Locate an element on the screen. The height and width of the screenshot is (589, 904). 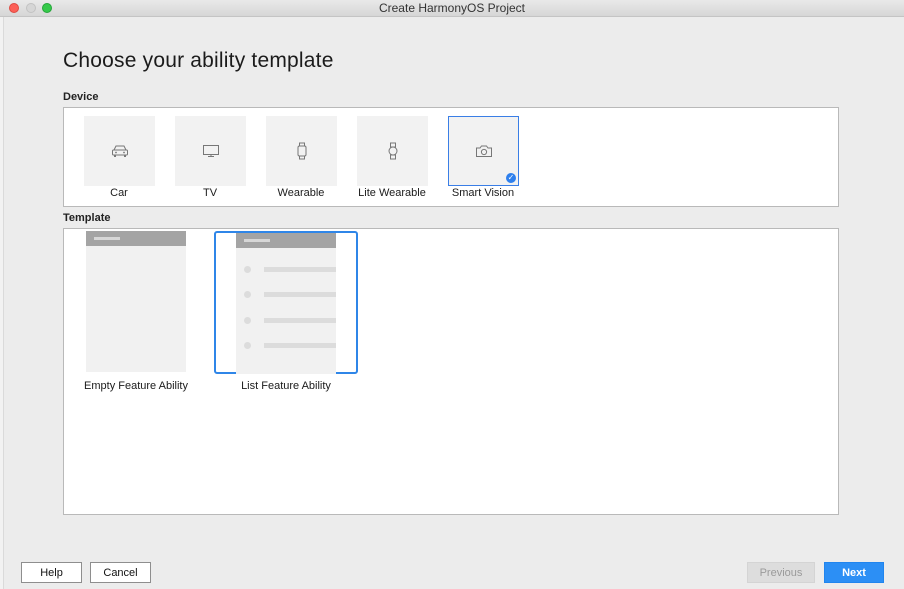
device-card-wearable: Wearable is located at coordinates (301, 160).